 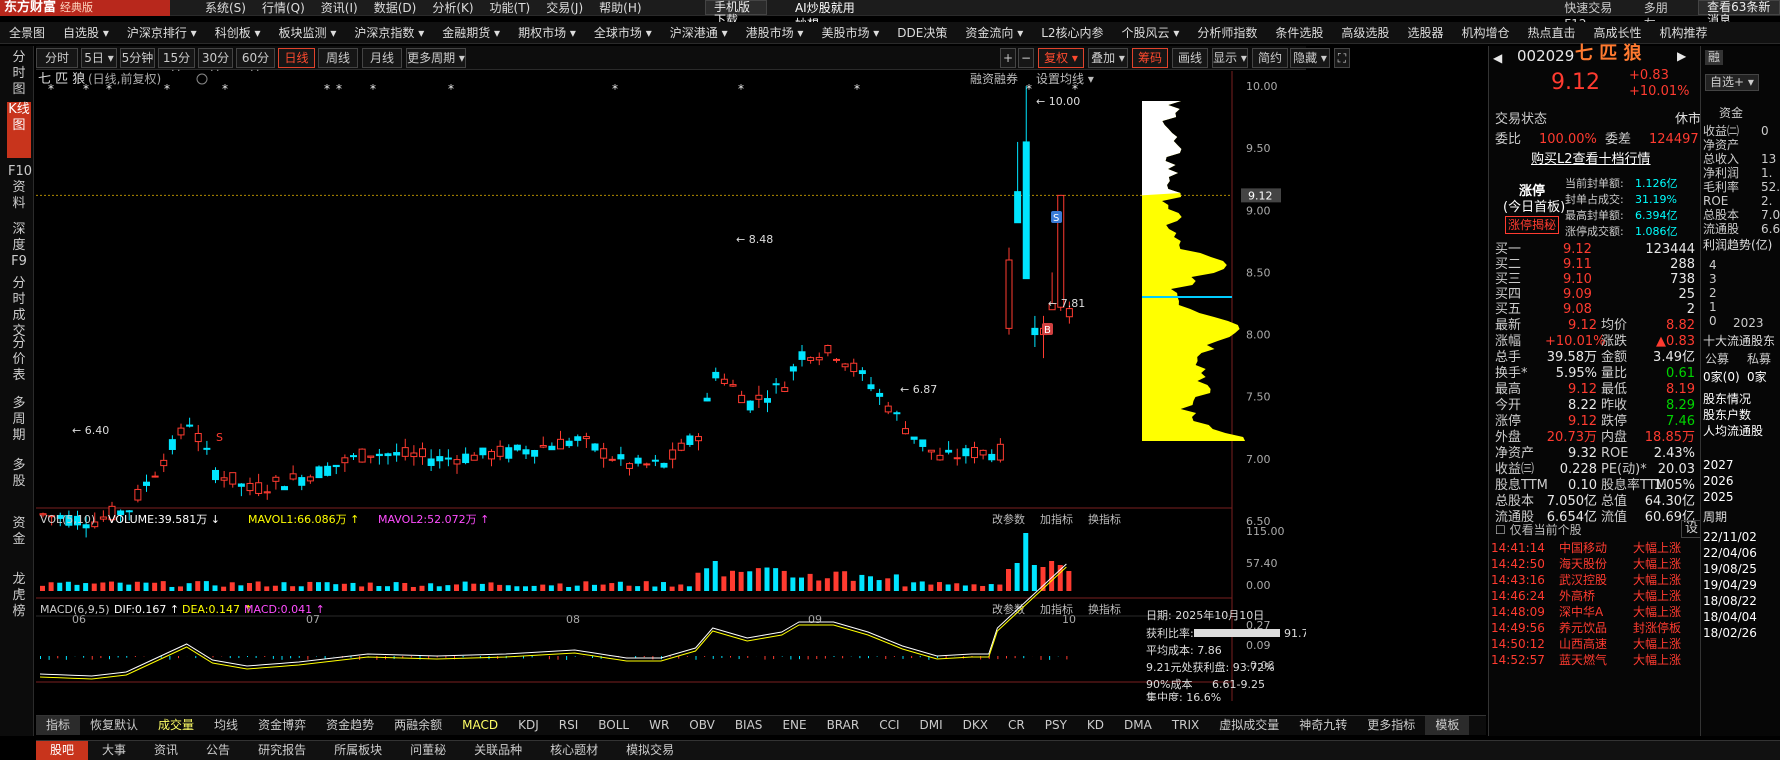 What do you see at coordinates (498, 750) in the screenshot?
I see `bottom-tab: 关联品种` at bounding box center [498, 750].